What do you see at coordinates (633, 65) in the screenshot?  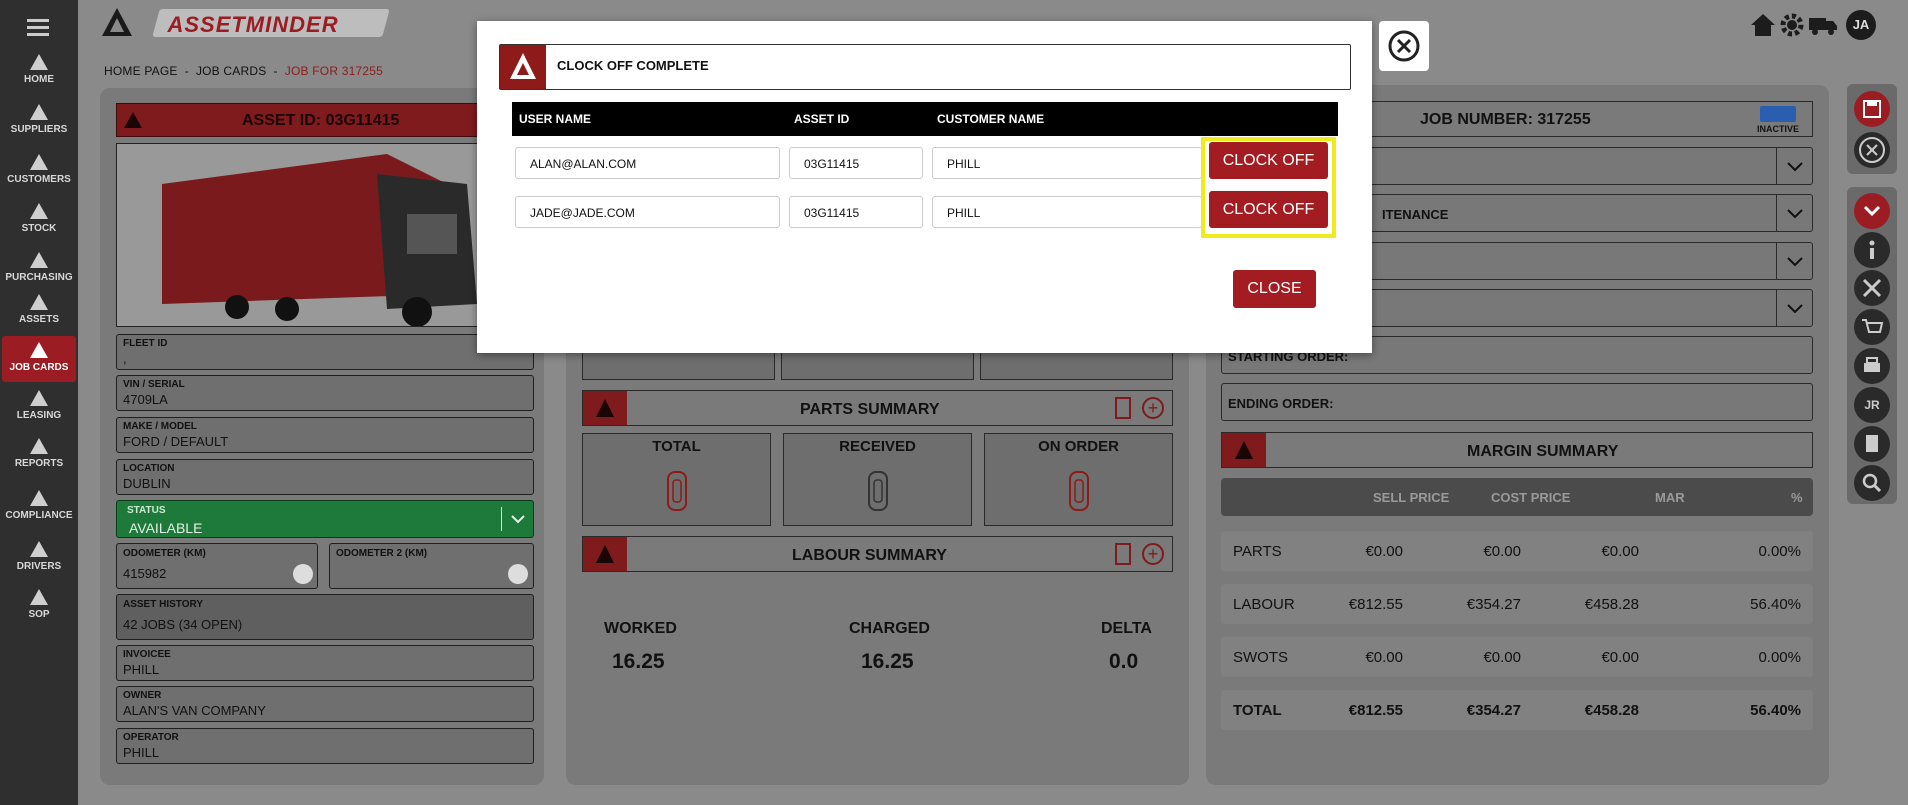 I see `modal-title: CLOCK OFF COMPLETE` at bounding box center [633, 65].